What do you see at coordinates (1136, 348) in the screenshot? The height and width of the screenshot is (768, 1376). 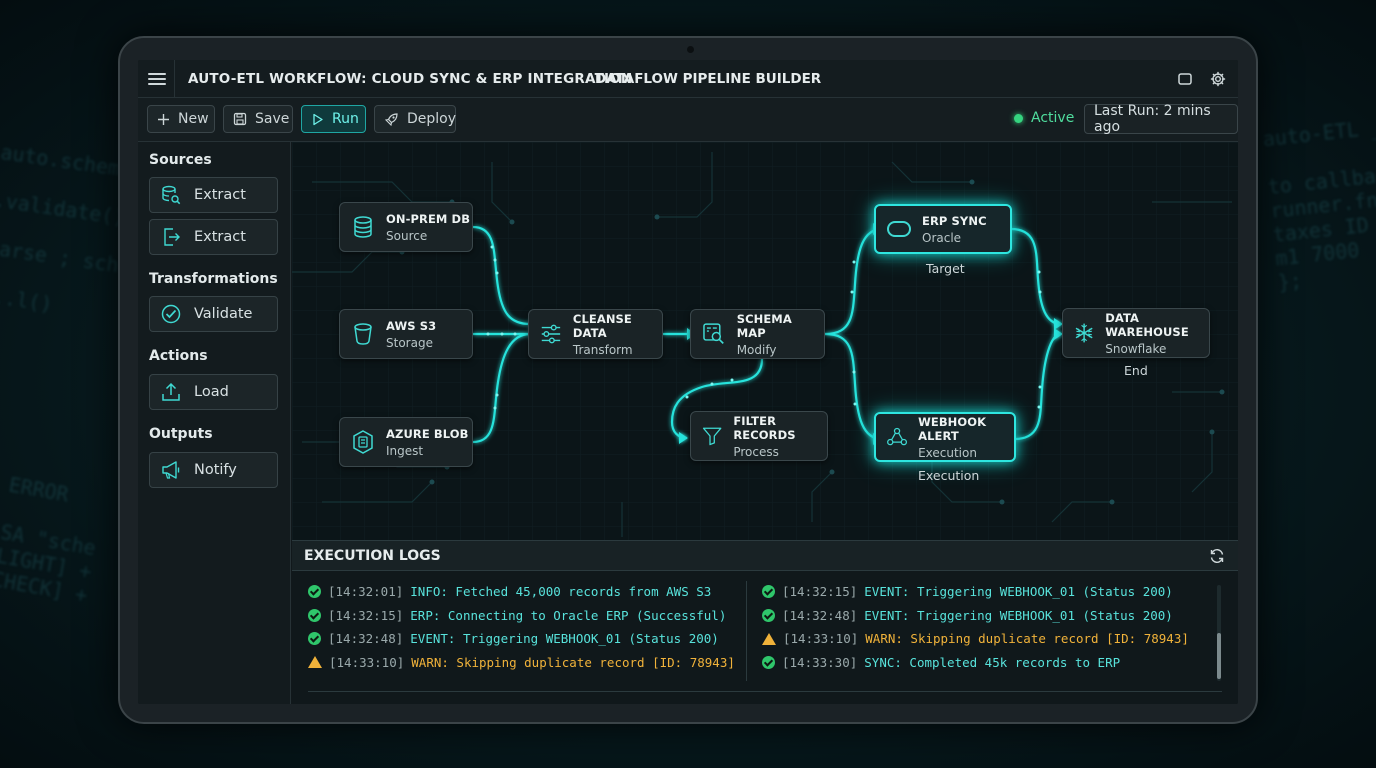 I see `node-subtitle: Snowflake` at bounding box center [1136, 348].